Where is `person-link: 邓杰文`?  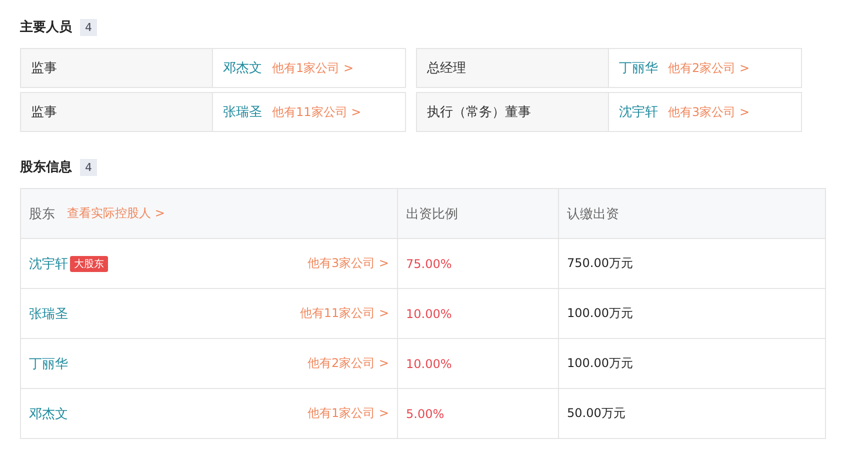 person-link: 邓杰文 is located at coordinates (242, 68).